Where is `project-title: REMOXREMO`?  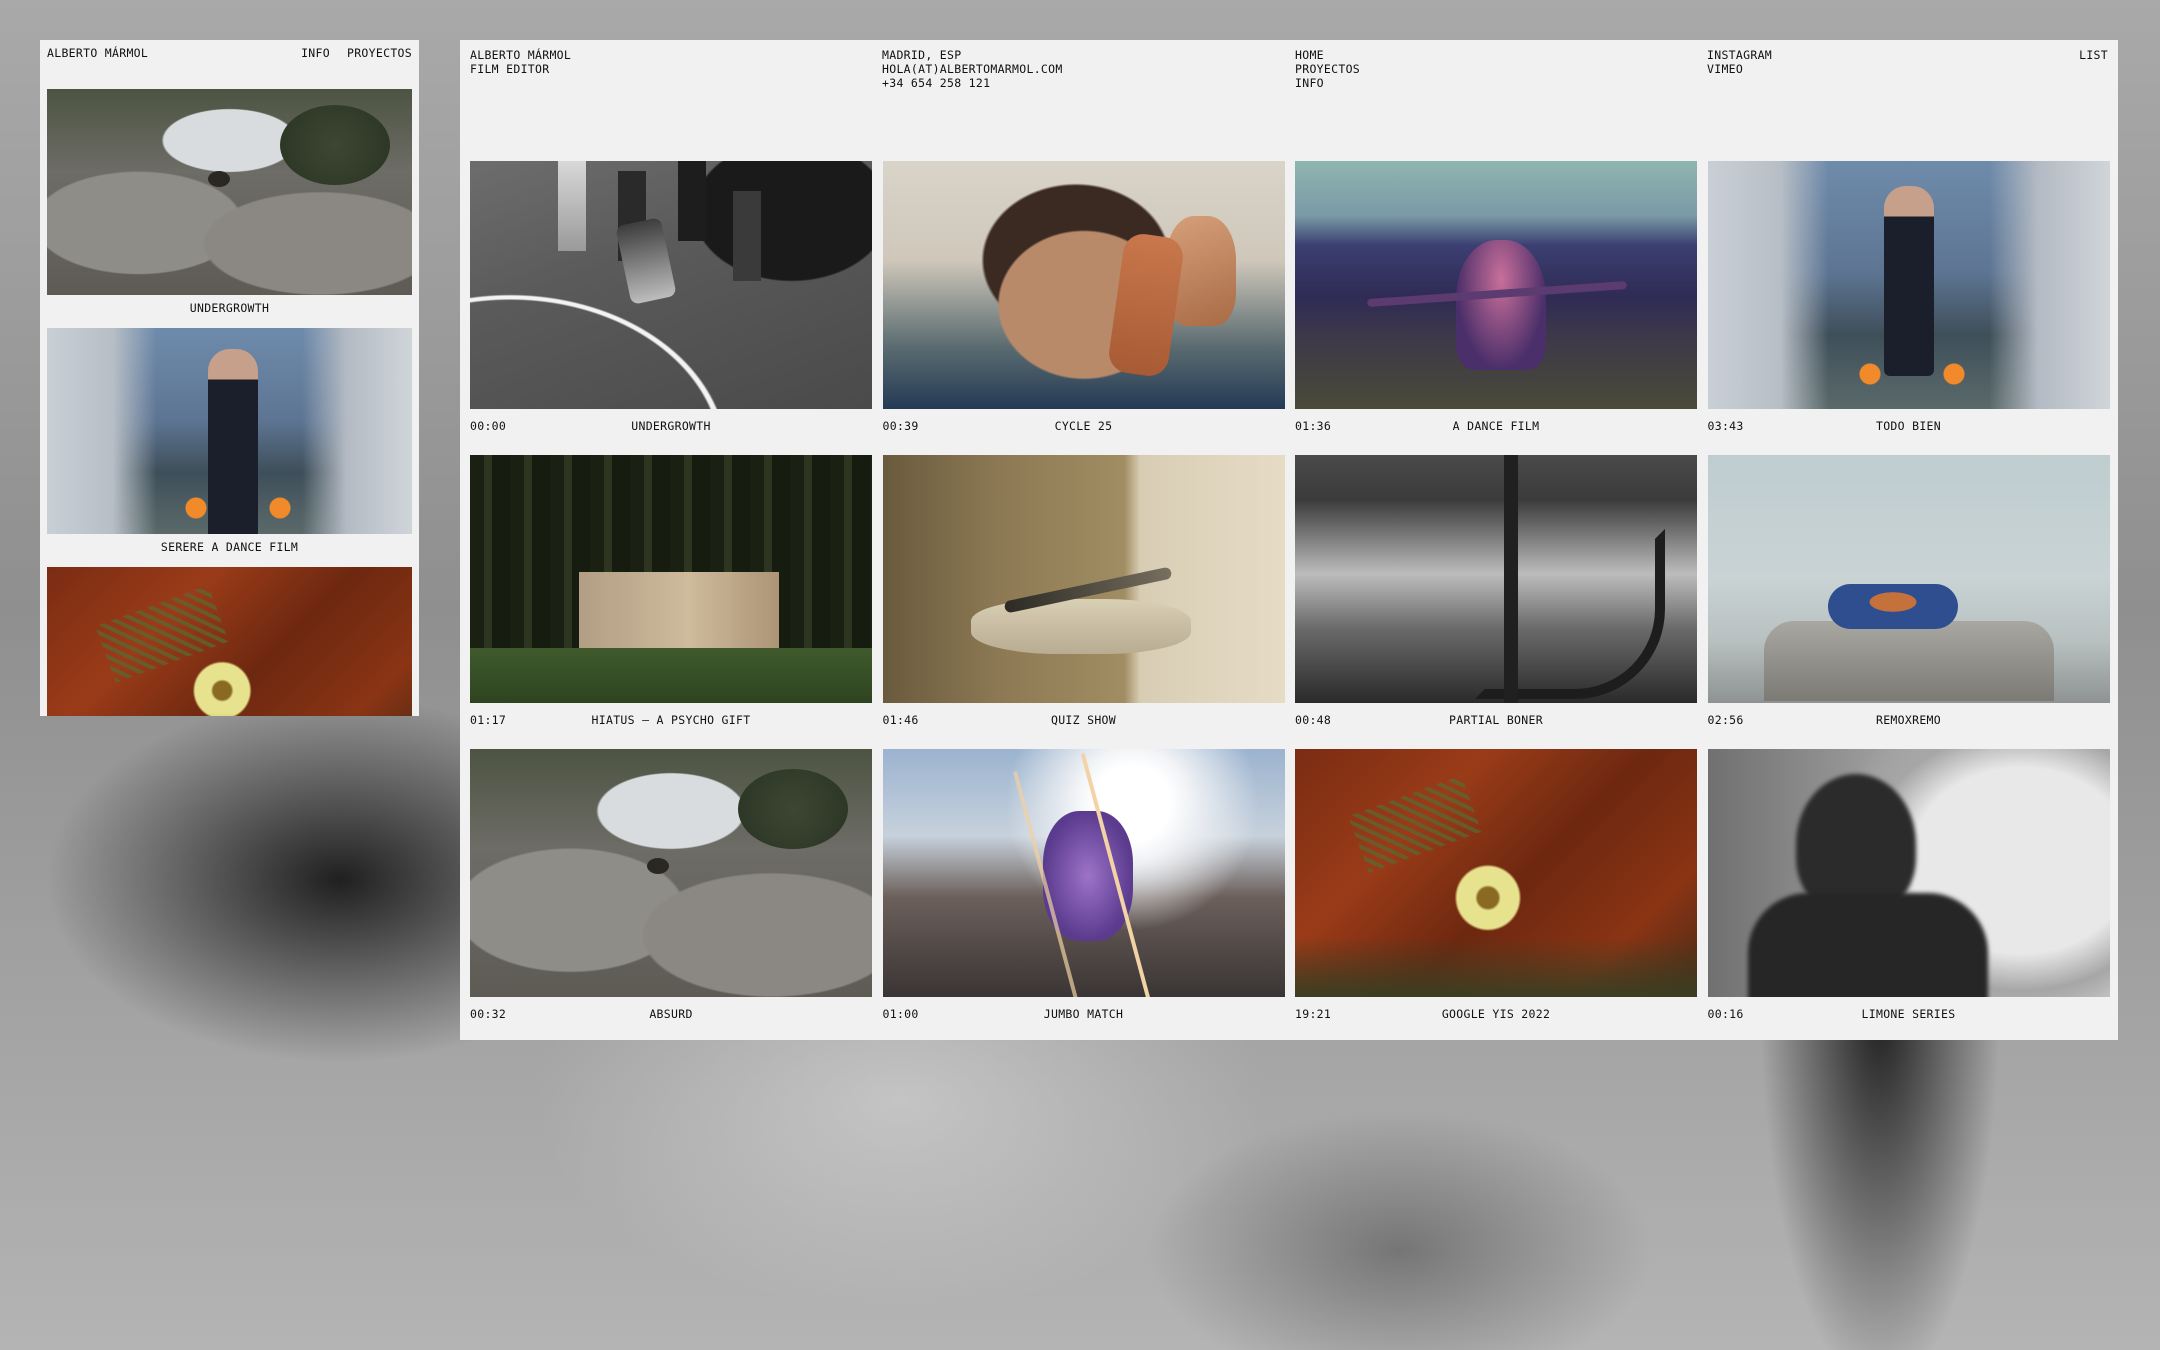 project-title: REMOXREMO is located at coordinates (1909, 720).